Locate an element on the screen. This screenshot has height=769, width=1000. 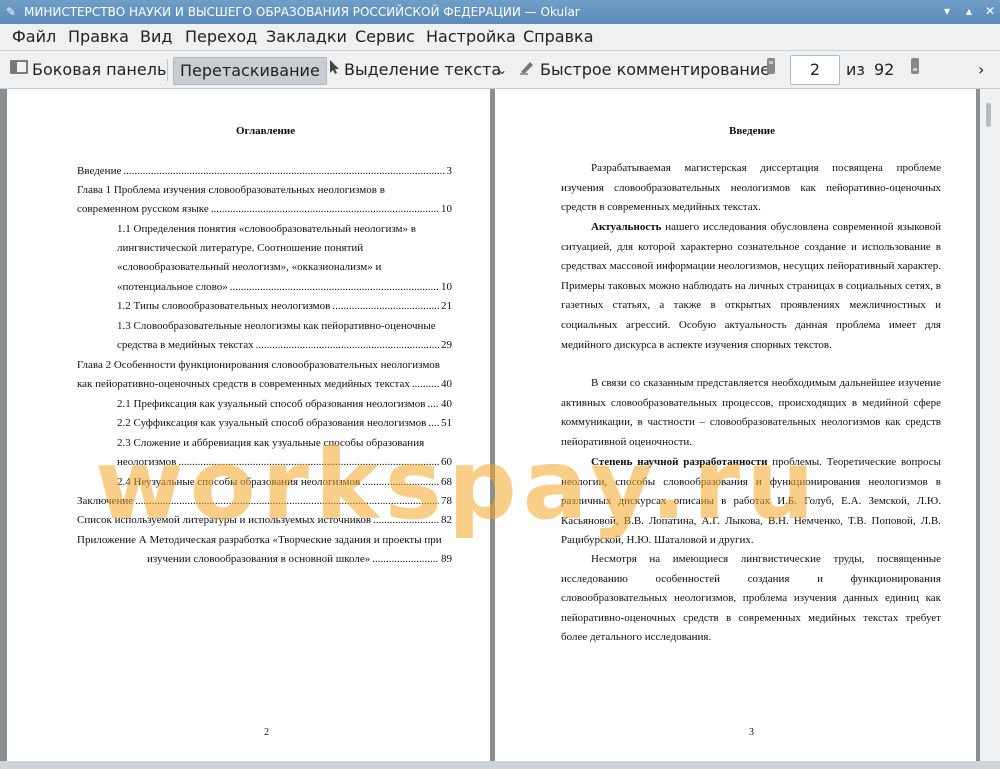
sidebar-toggle-button: Боковая панель is located at coordinates (88, 70).